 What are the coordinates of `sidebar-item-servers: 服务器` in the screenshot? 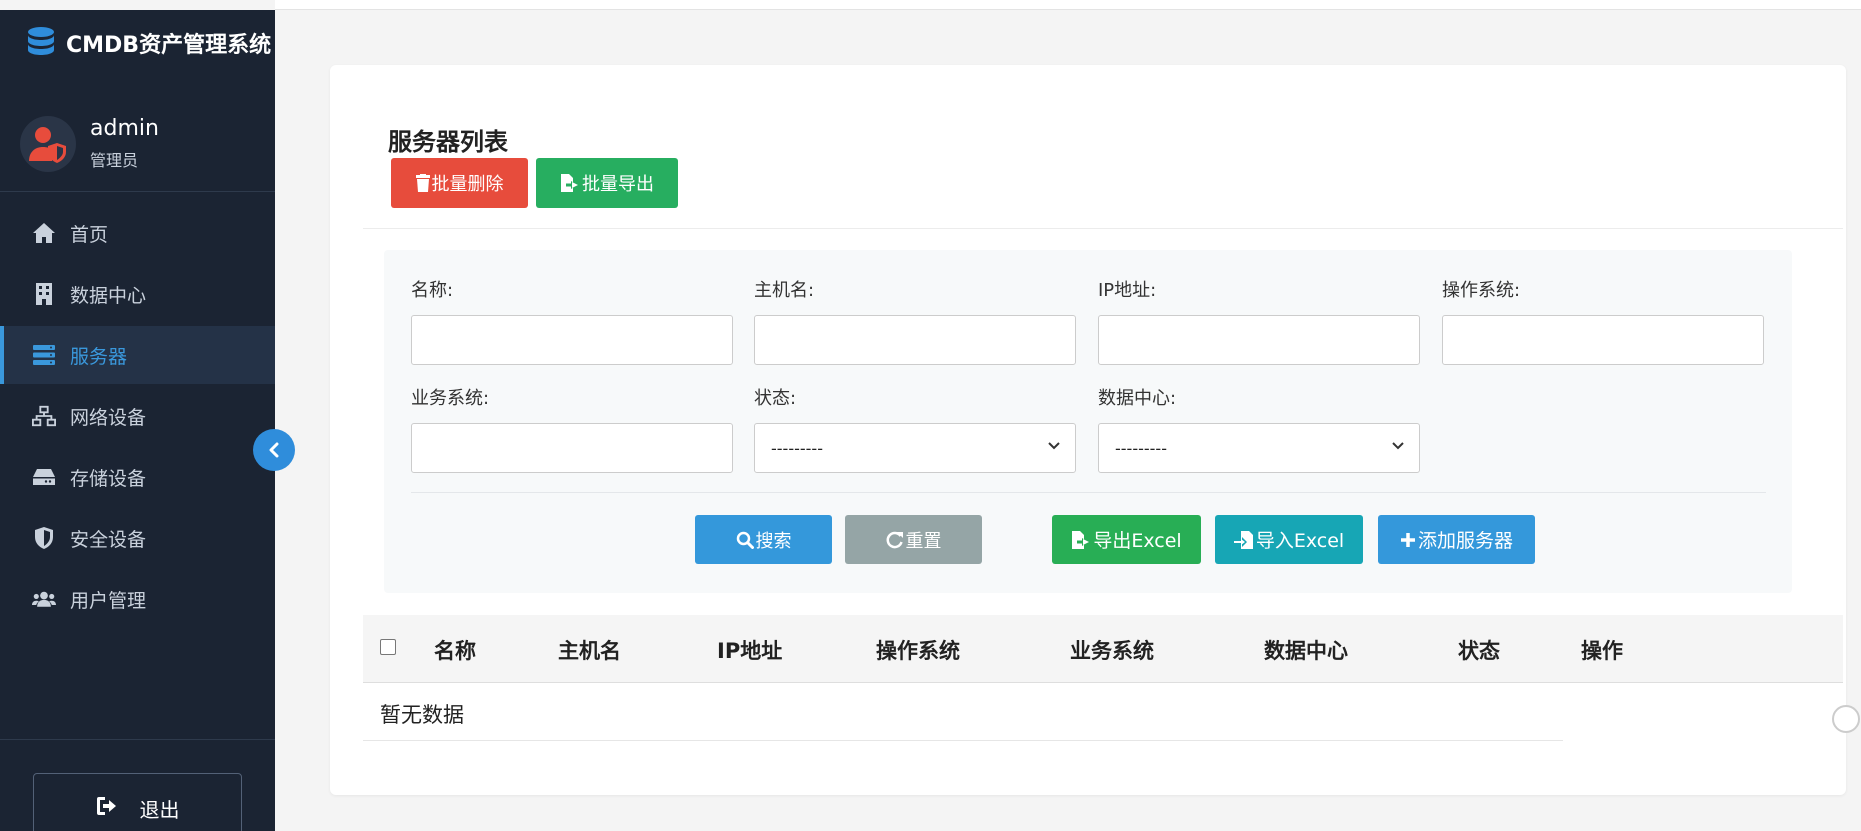 It's located at (137, 355).